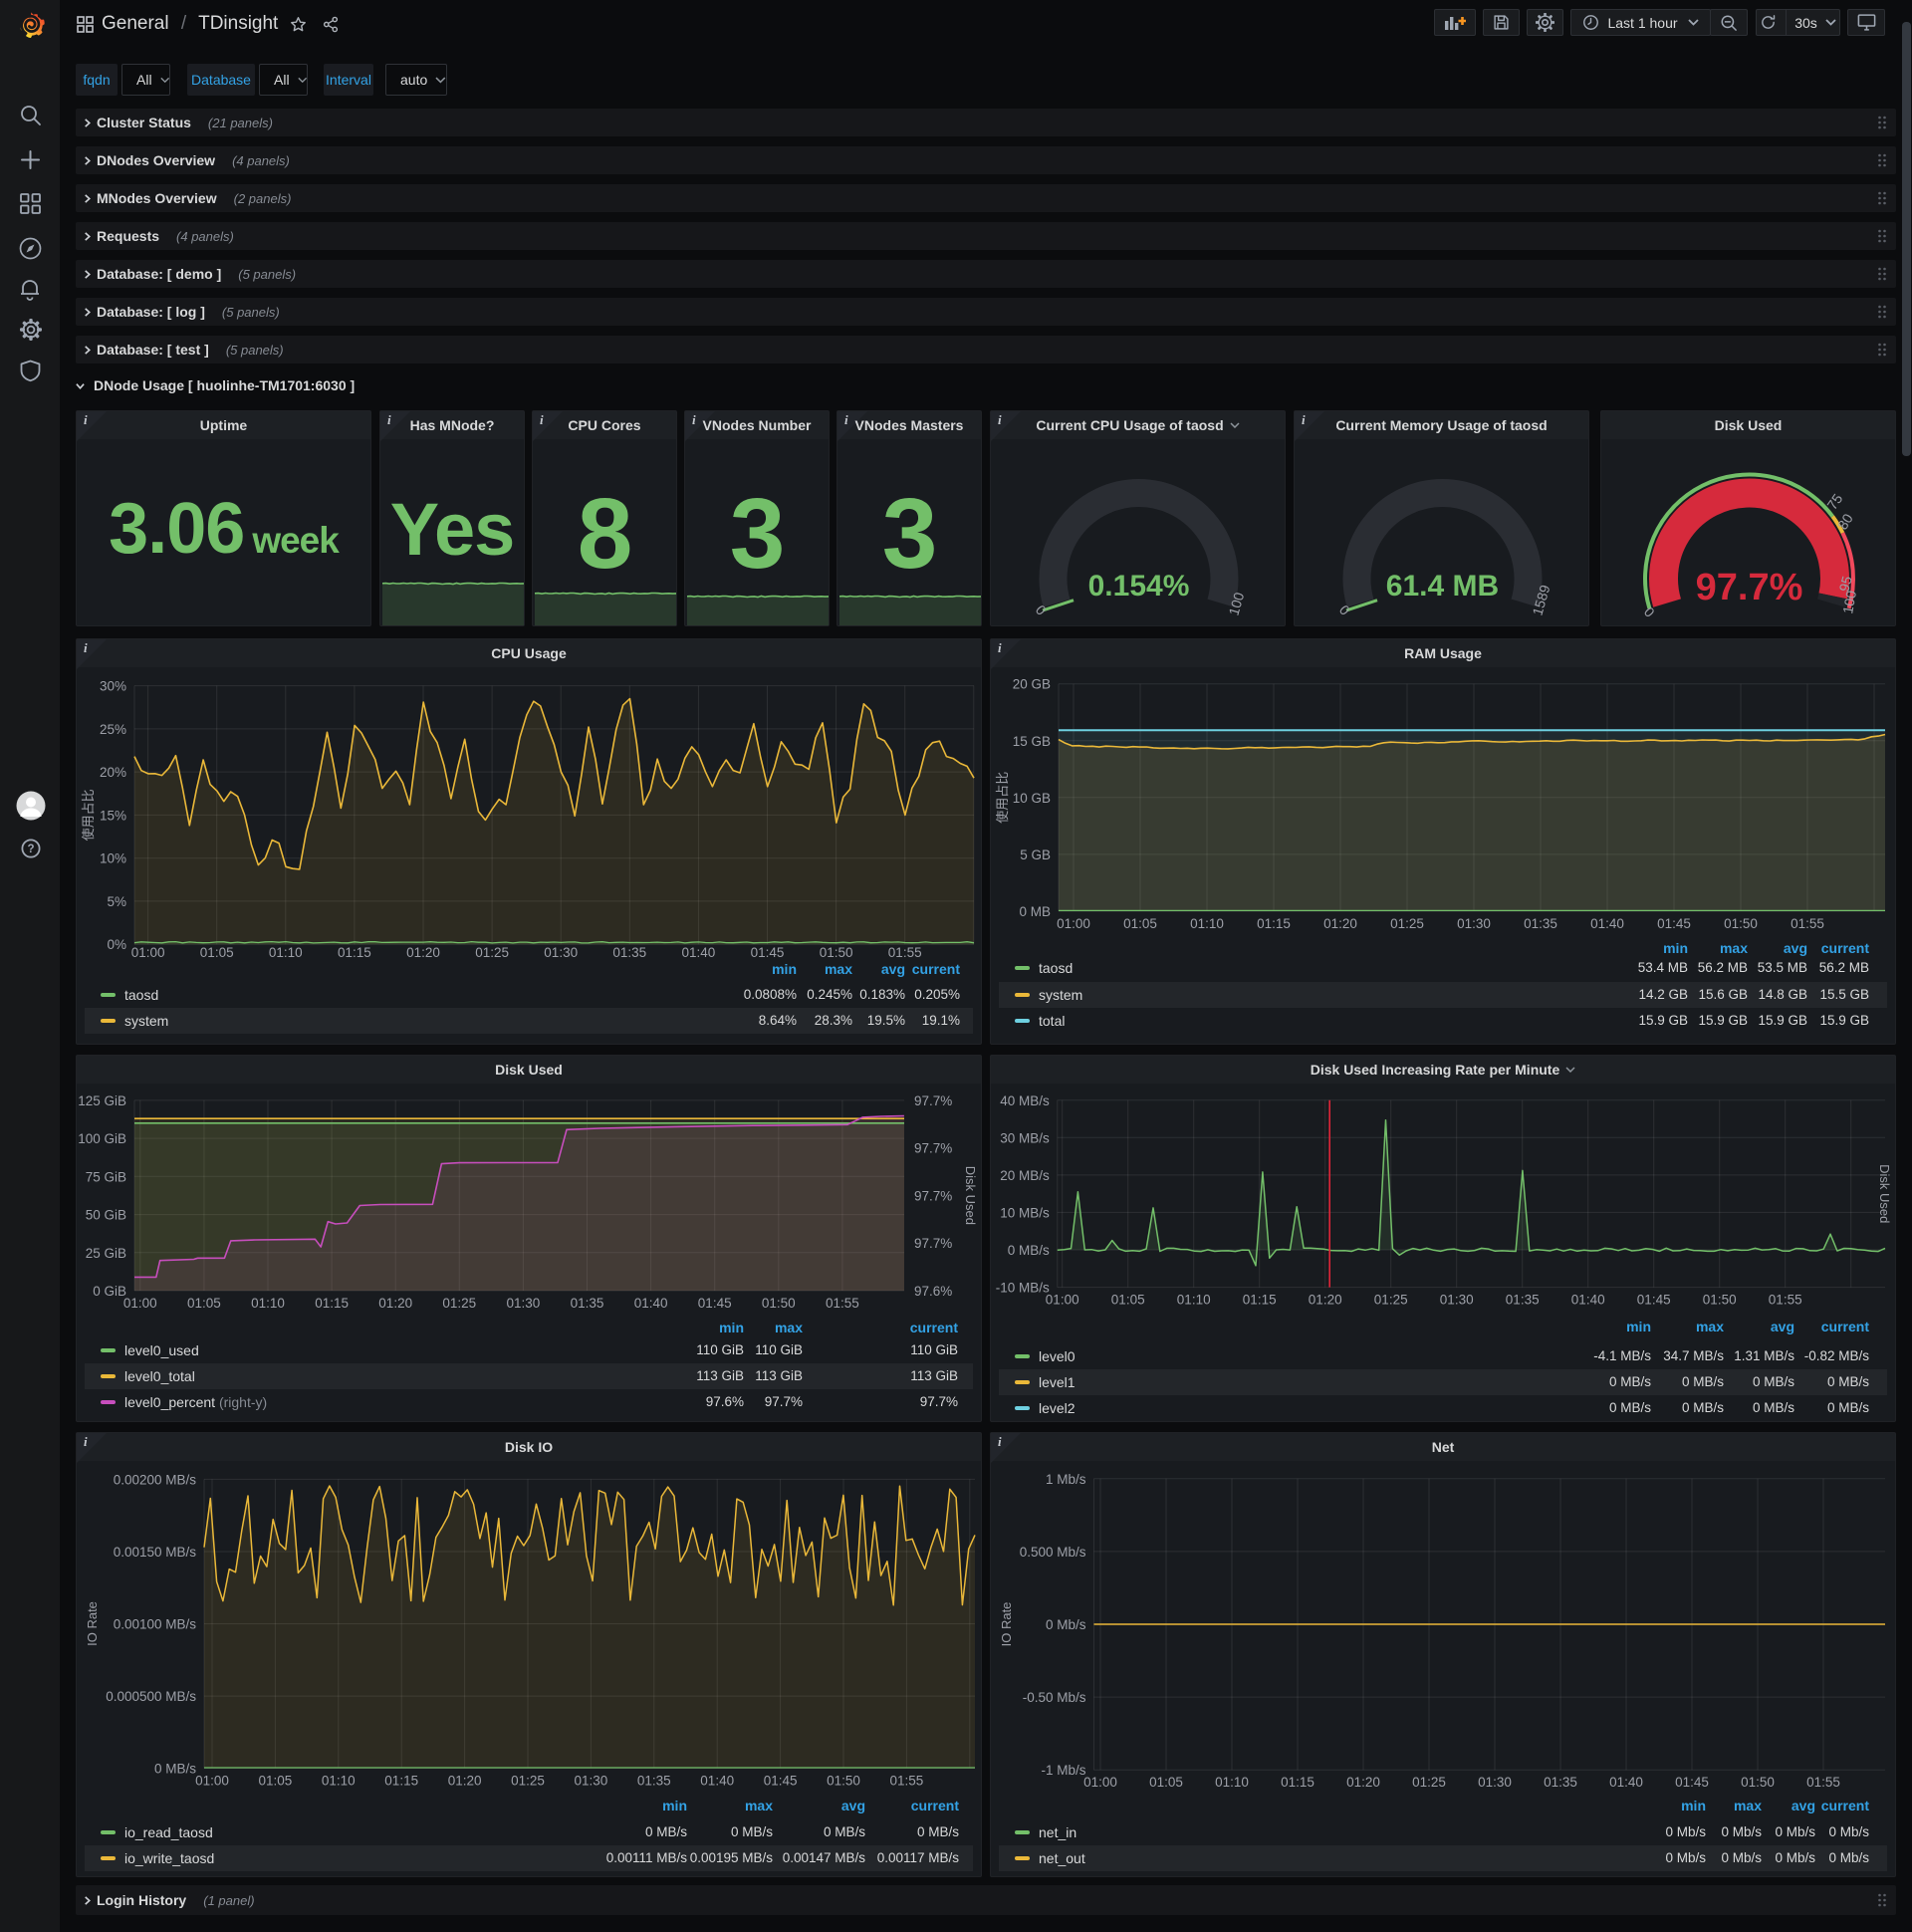 This screenshot has width=1912, height=1932. I want to click on svg-text: 10%, so click(113, 858).